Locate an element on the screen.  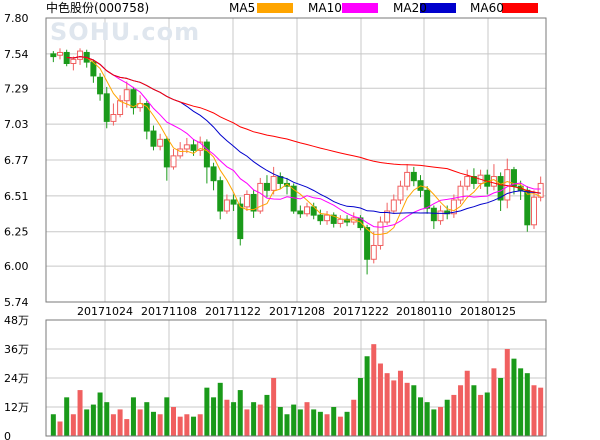
legend-ma10-label: MA10 is located at coordinates (325, 8).